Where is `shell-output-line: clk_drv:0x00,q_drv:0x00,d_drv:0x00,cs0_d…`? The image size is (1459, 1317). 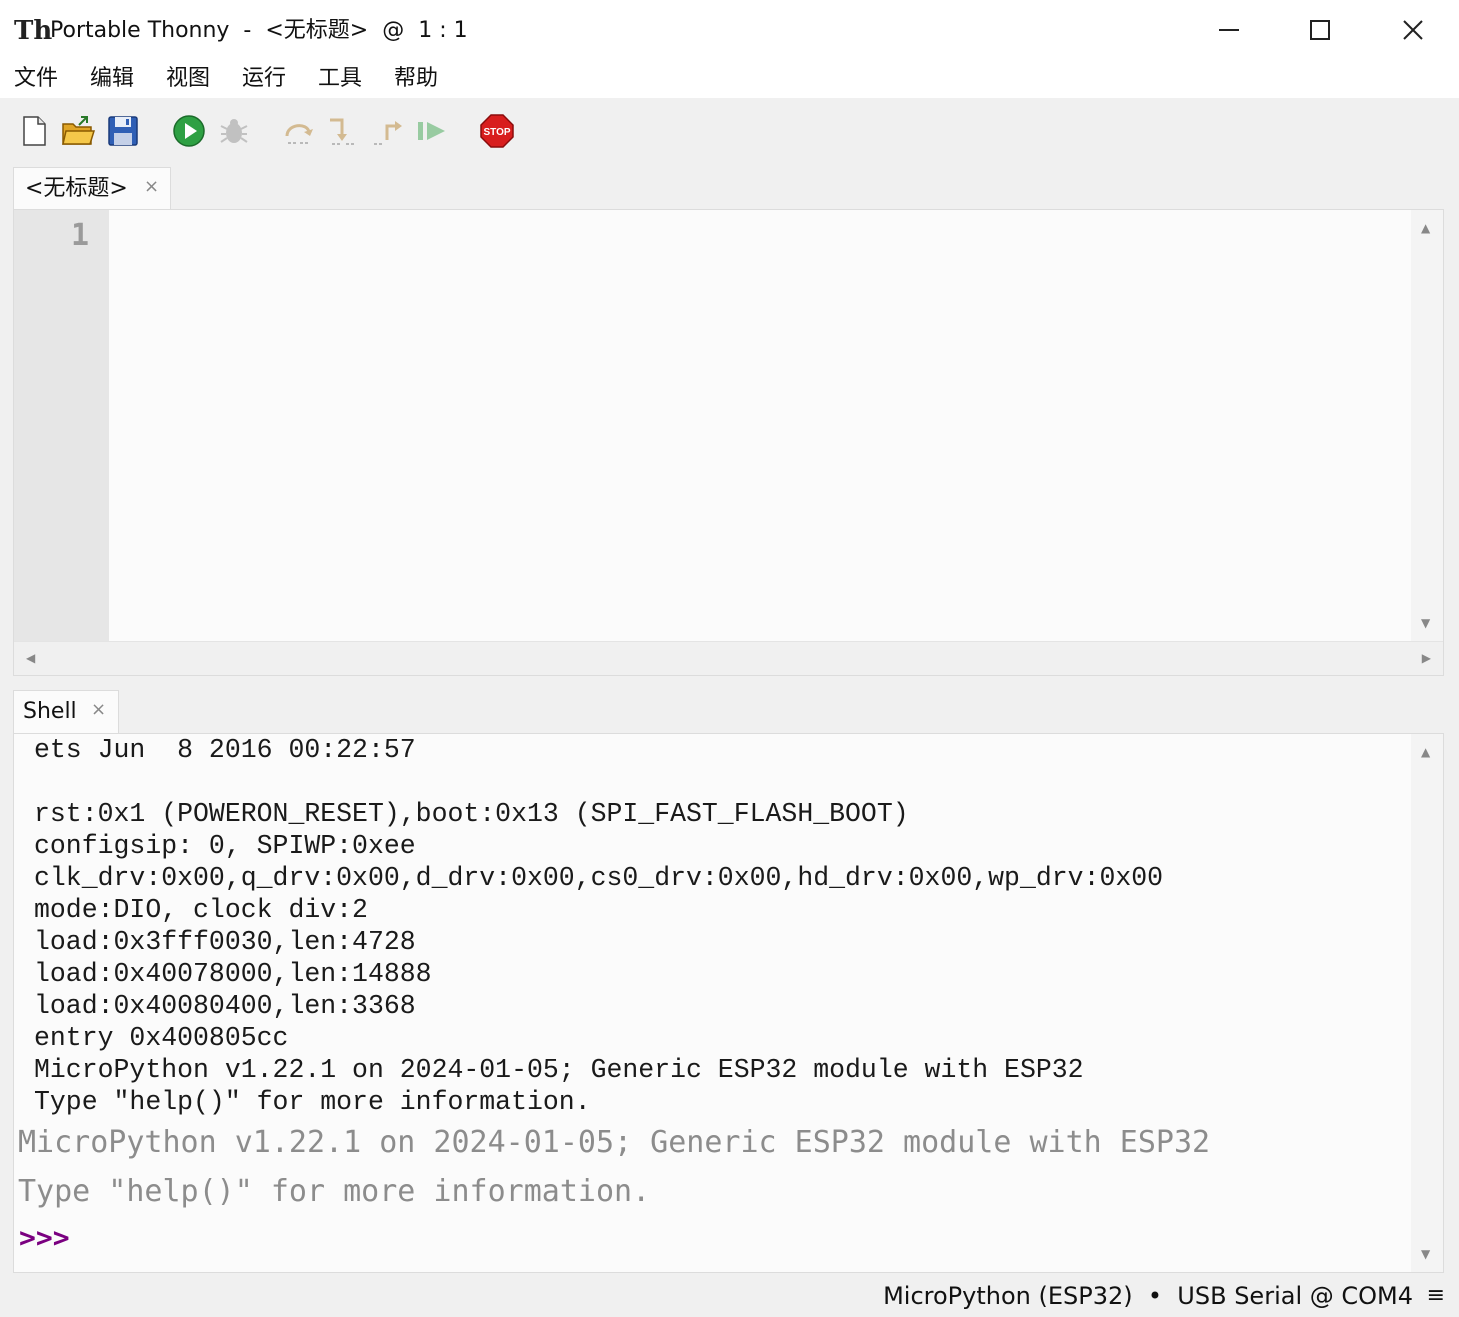 shell-output-line: clk_drv:0x00,q_drv:0x00,d_drv:0x00,cs0_d… is located at coordinates (599, 878).